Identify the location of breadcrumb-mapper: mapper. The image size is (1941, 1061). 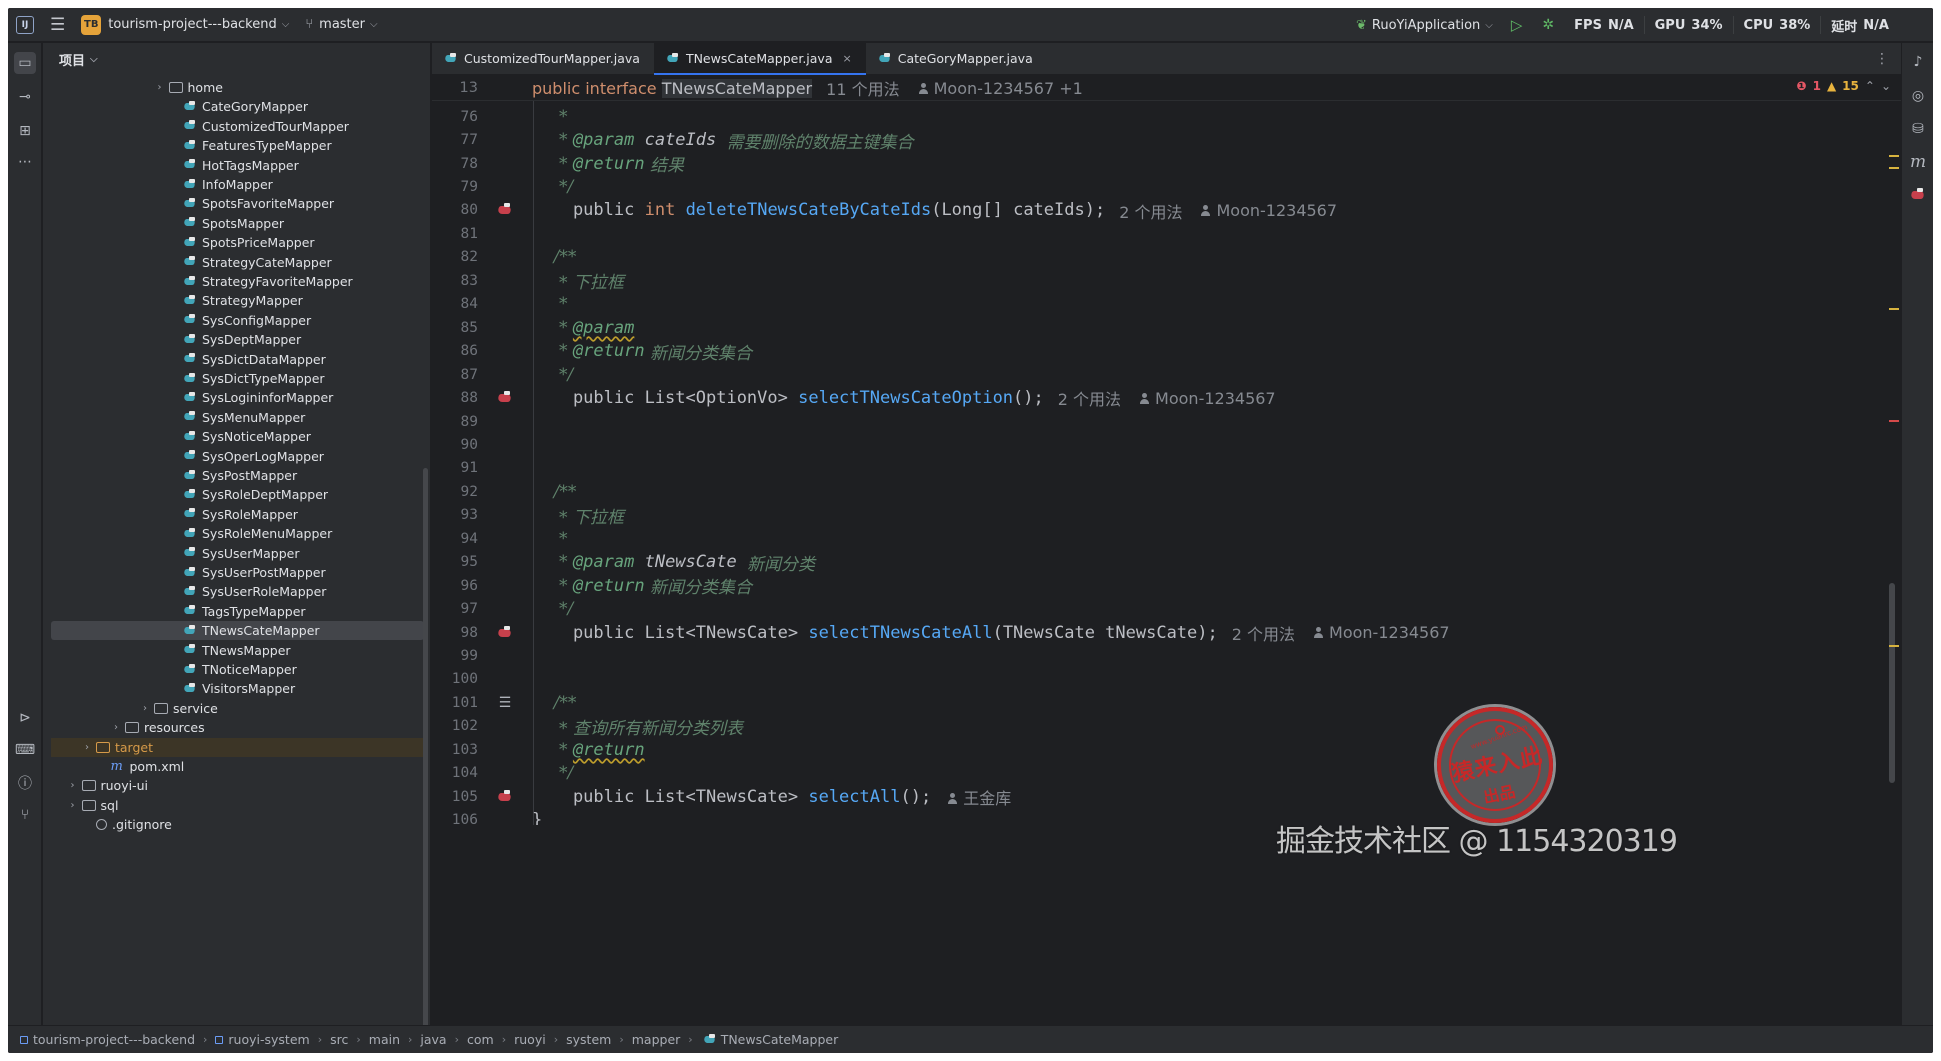
(656, 1039).